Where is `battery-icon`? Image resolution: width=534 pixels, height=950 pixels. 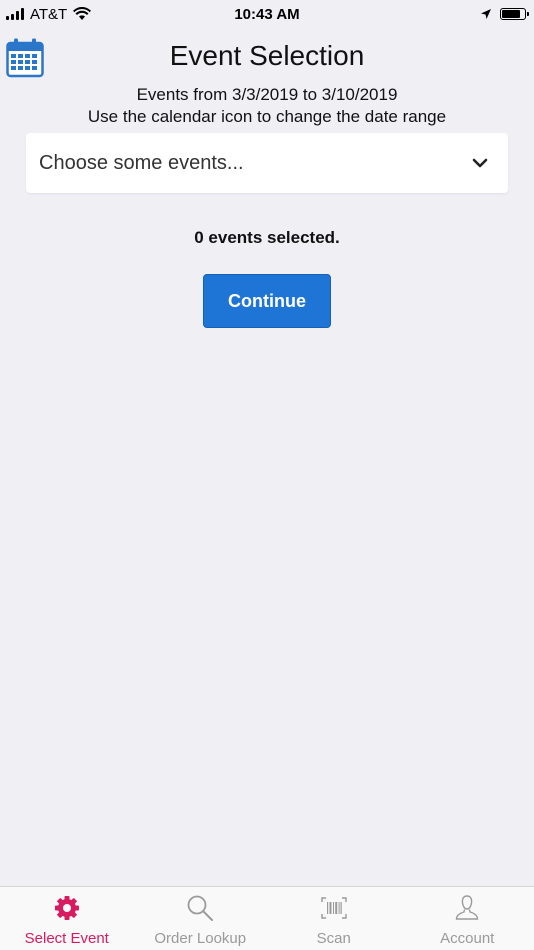 battery-icon is located at coordinates (514, 14).